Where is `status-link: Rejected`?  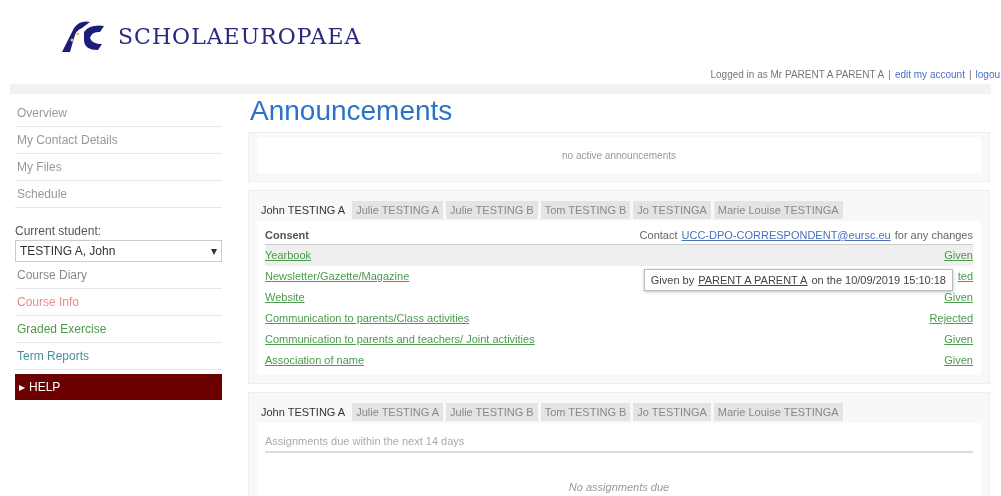 status-link: Rejected is located at coordinates (951, 318).